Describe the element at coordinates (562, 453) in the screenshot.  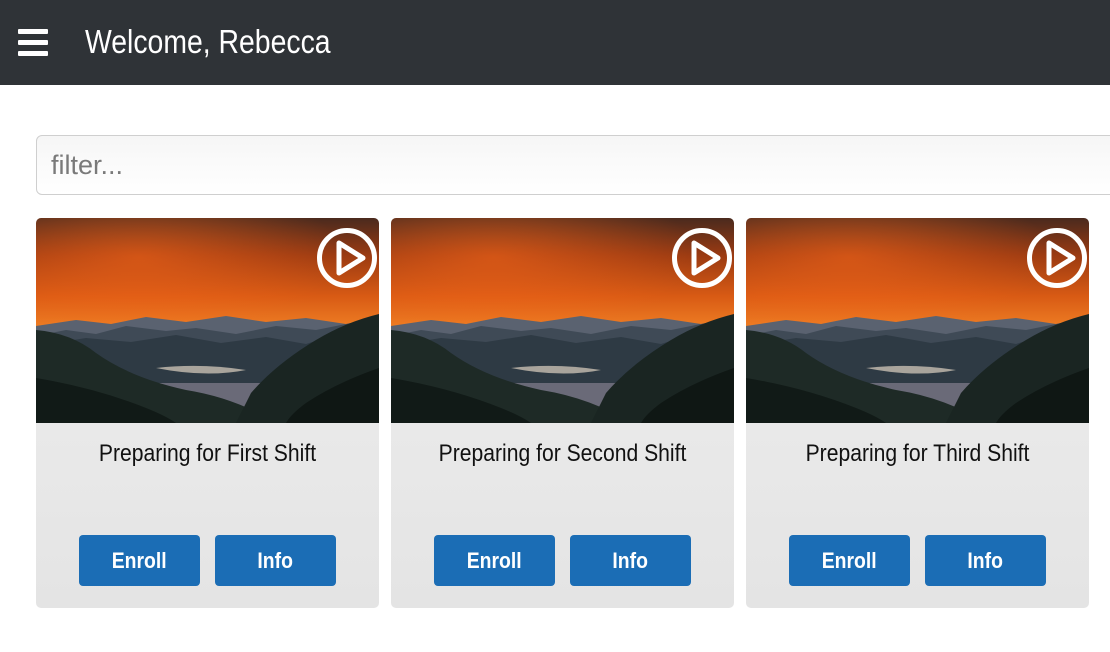
I see `course-title: Preparing for Second Shift` at that location.